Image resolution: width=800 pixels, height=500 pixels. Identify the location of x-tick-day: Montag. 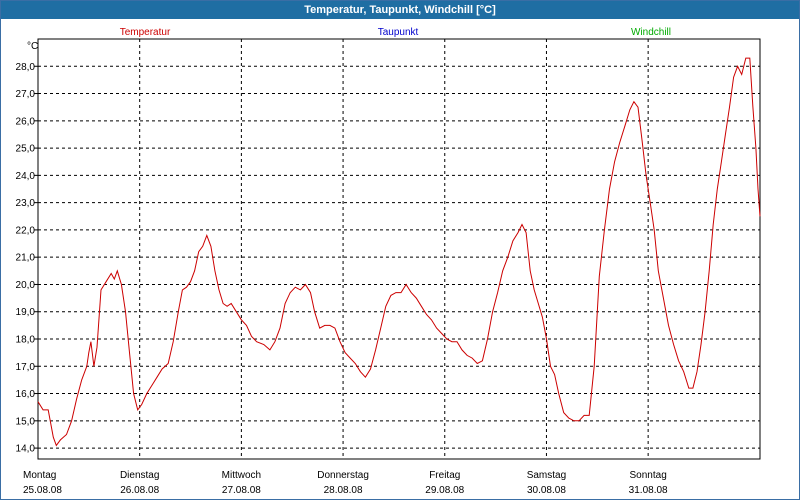
(39, 475).